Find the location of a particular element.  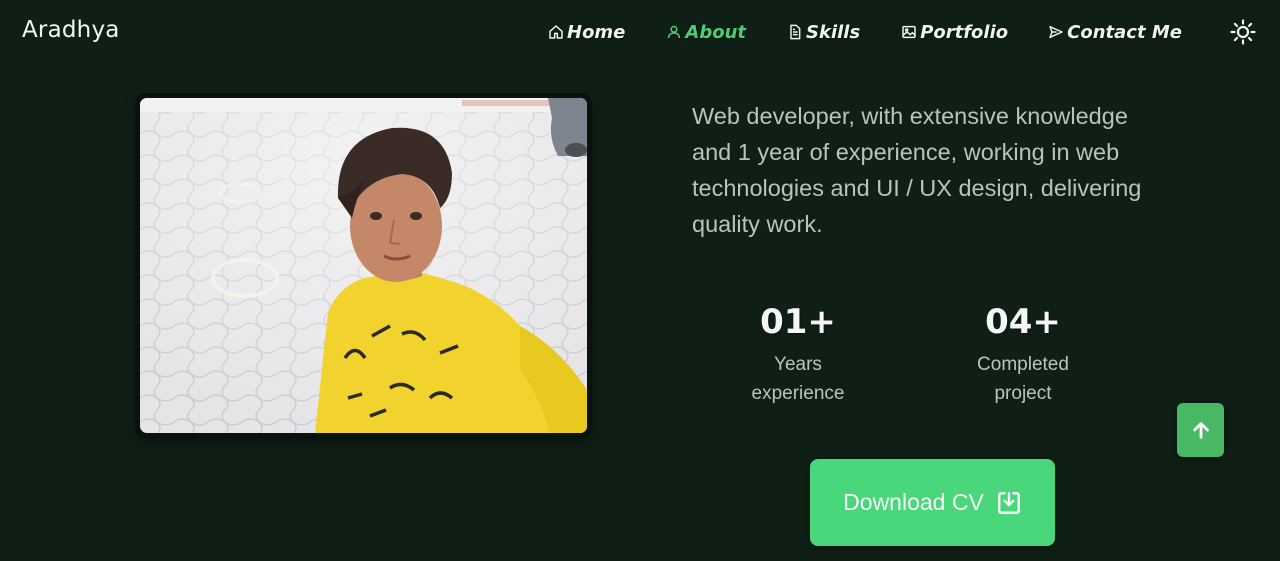

scroll-up-button is located at coordinates (1200, 430).